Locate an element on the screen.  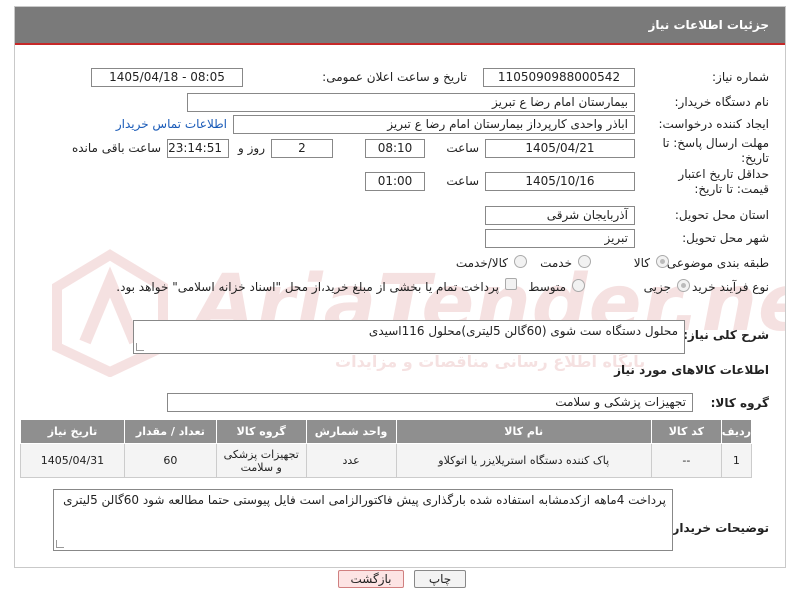
price-validity-time-label: ساعت is located at coordinates (462, 181).